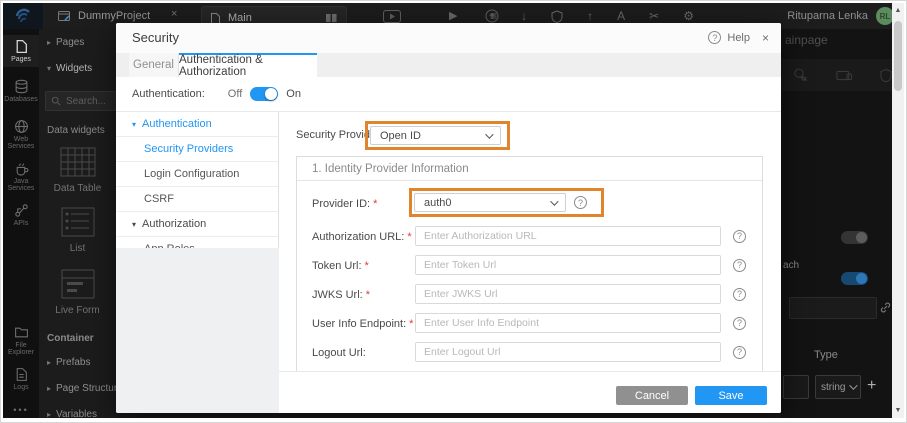 This screenshot has height=423, width=907. Describe the element at coordinates (838, 387) in the screenshot. I see `type-select: string` at that location.